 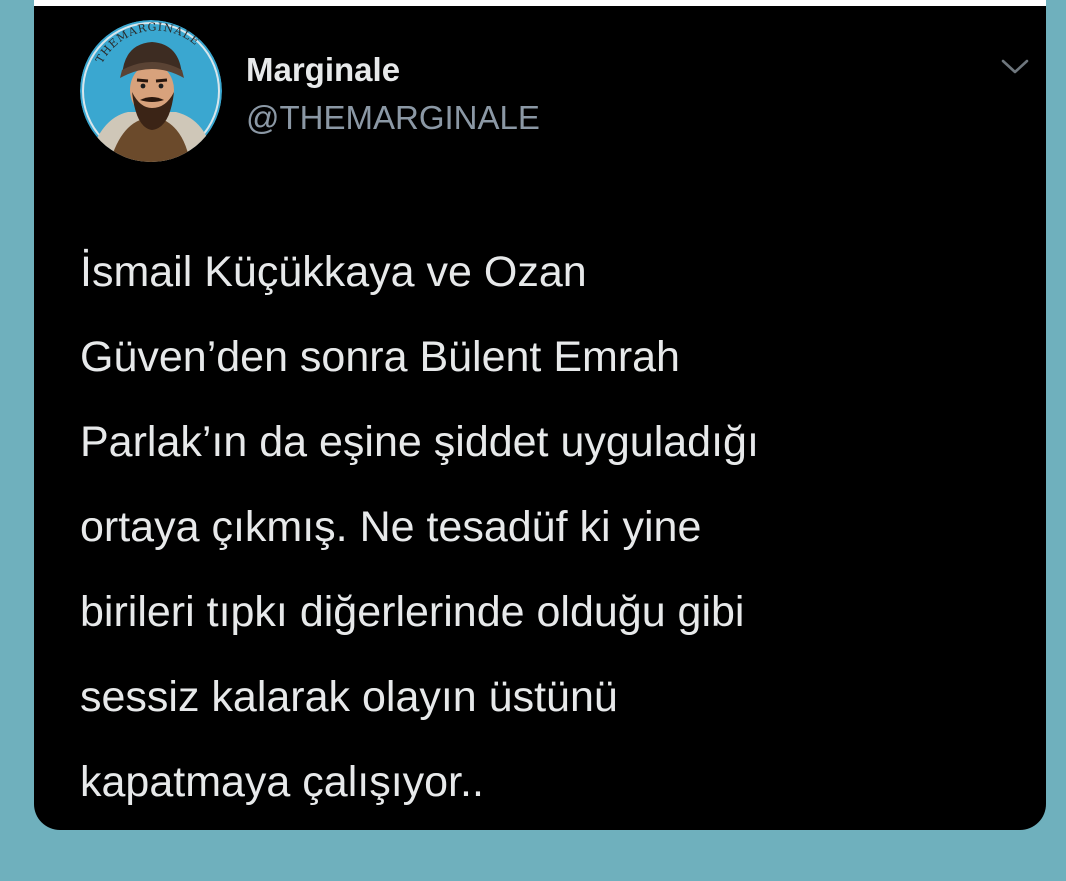 What do you see at coordinates (419, 442) in the screenshot?
I see `tweet-text-line: Parlak’ın da eşine şiddet uyguladığı` at bounding box center [419, 442].